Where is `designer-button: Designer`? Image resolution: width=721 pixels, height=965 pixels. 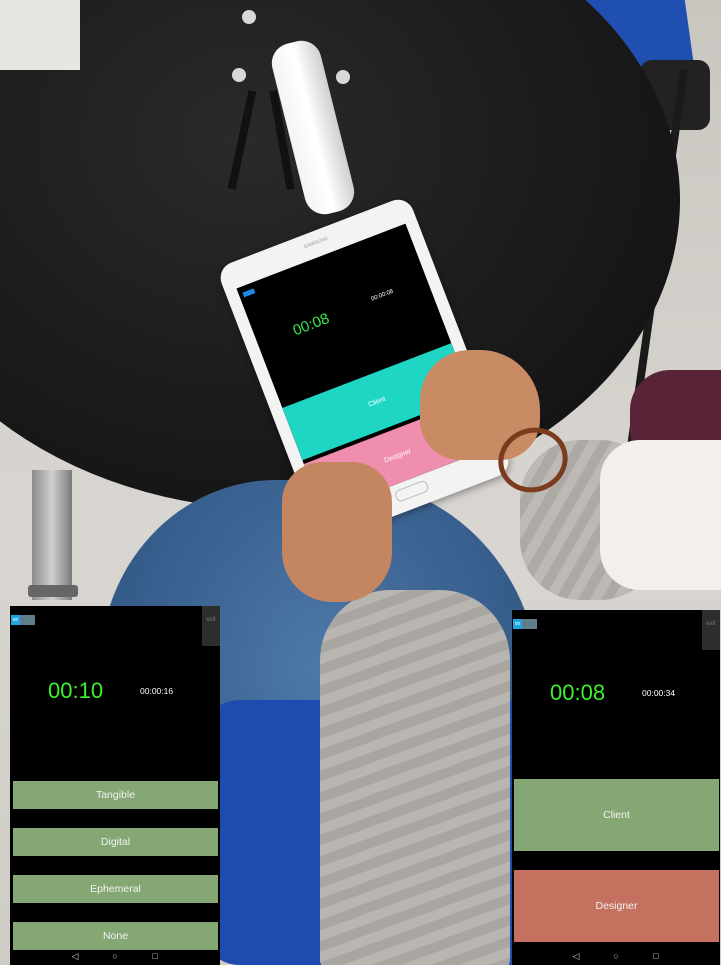 designer-button: Designer is located at coordinates (616, 906).